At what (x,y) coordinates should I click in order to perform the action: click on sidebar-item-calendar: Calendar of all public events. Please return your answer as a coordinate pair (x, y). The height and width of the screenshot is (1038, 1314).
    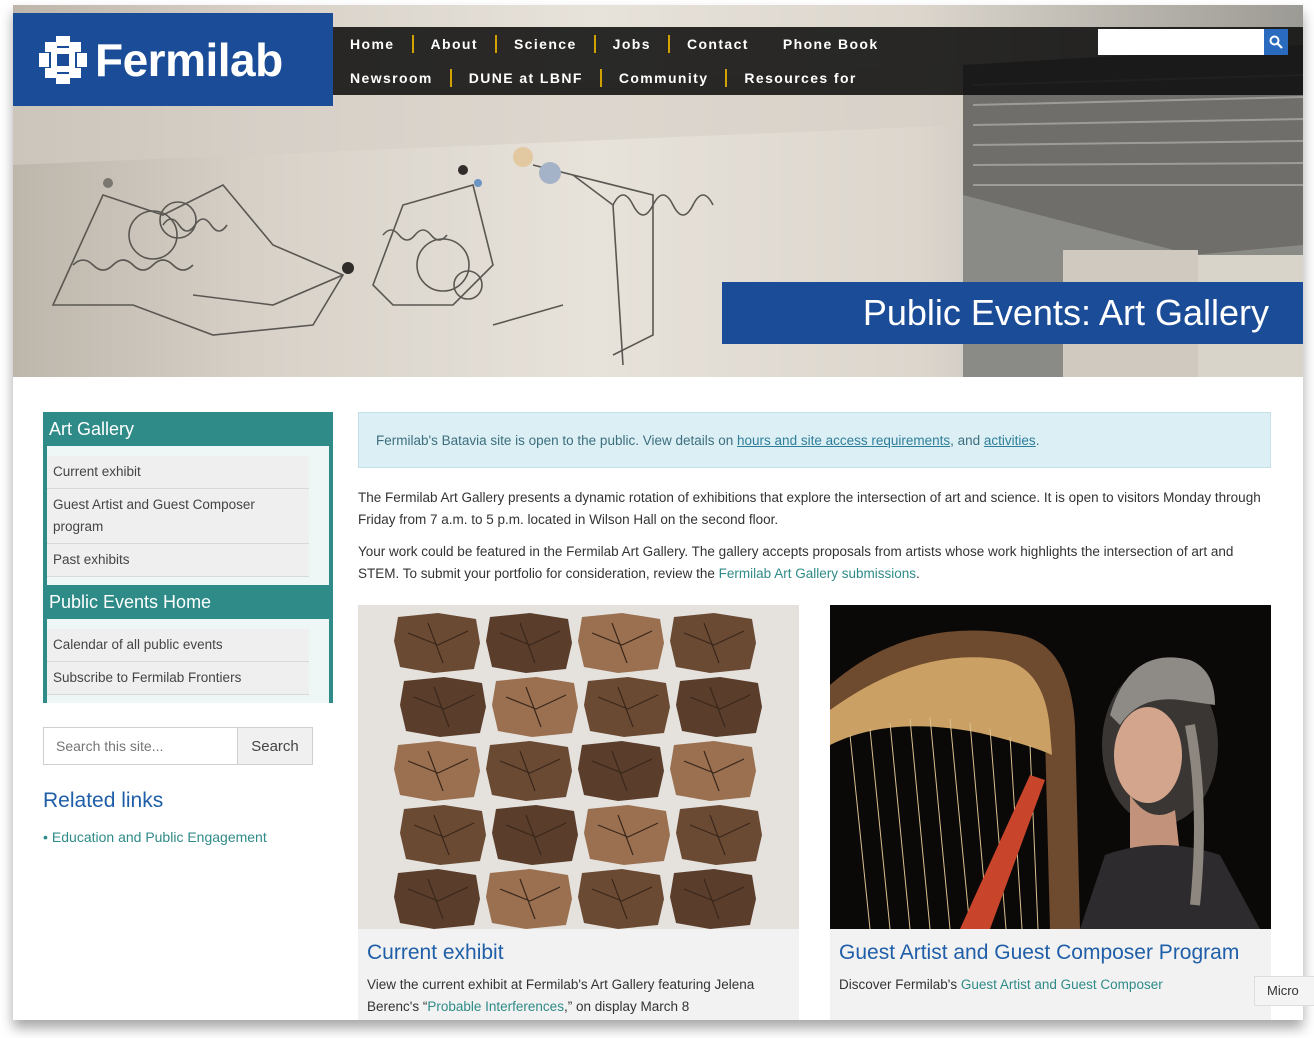
    Looking at the image, I should click on (178, 645).